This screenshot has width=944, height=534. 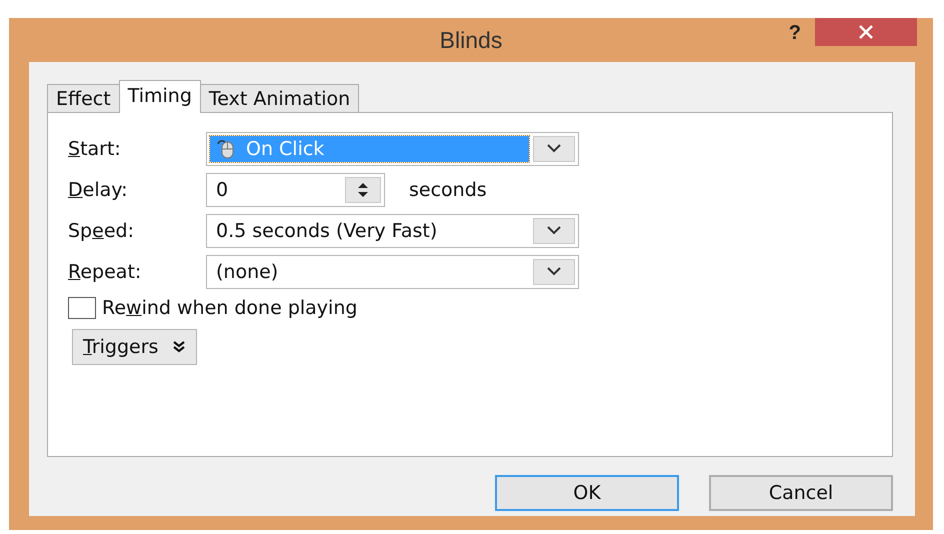 I want to click on double-chevron-down-icon, so click(x=179, y=347).